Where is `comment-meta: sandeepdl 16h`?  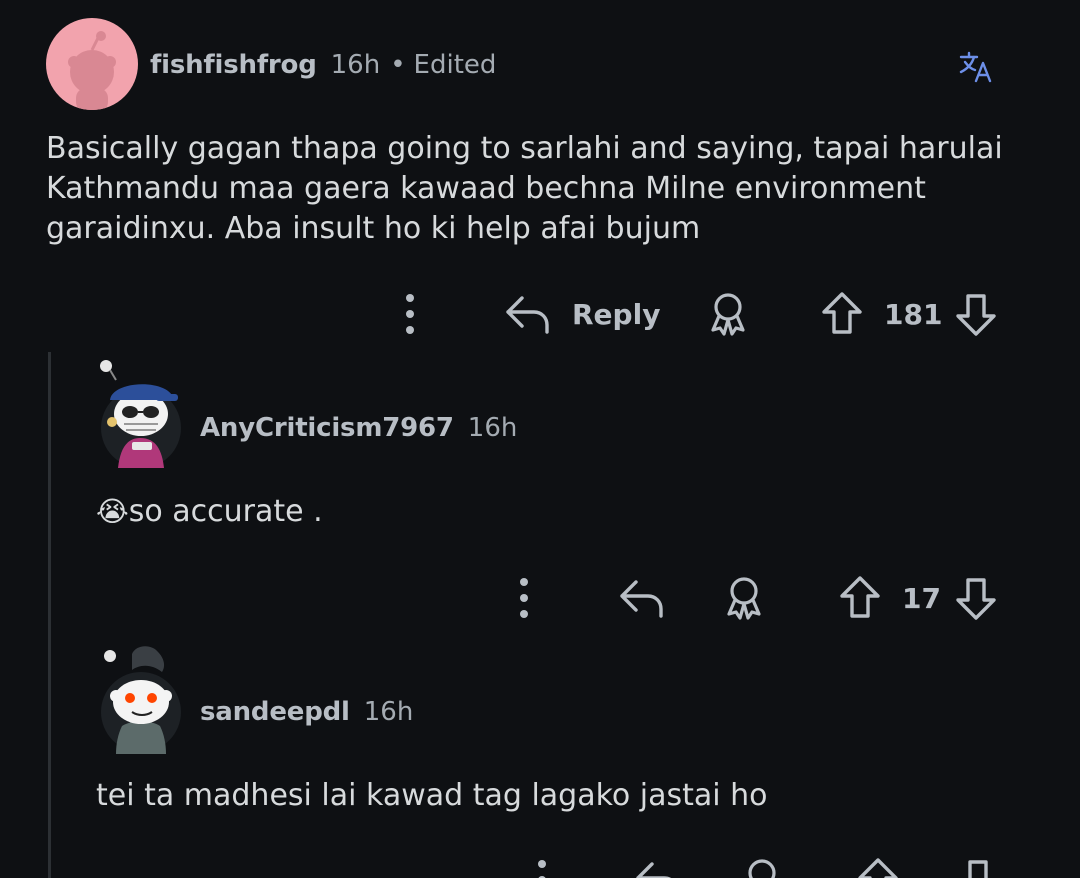
comment-meta: sandeepdl 16h is located at coordinates (306, 712).